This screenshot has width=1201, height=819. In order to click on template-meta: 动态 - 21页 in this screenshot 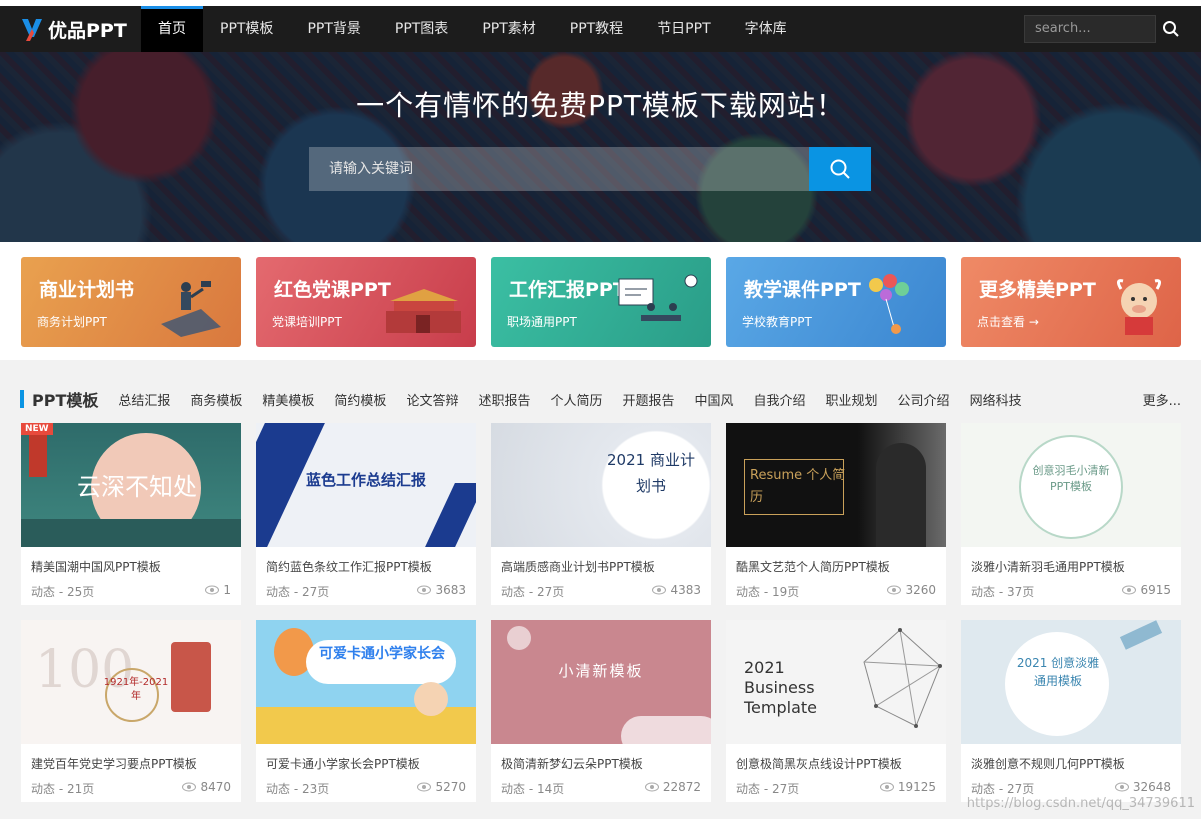, I will do `click(63, 789)`.